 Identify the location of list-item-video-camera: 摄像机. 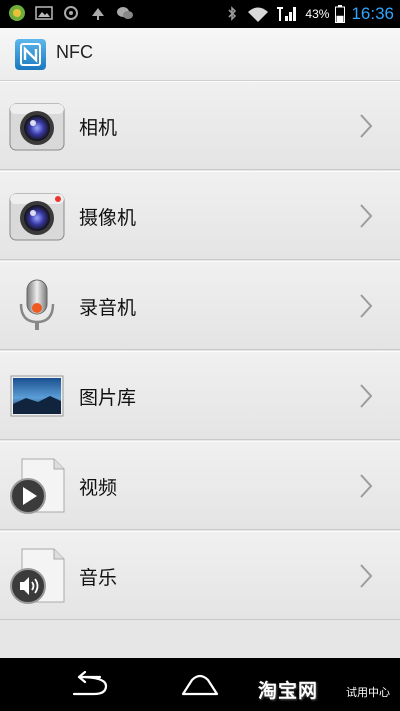
(200, 215).